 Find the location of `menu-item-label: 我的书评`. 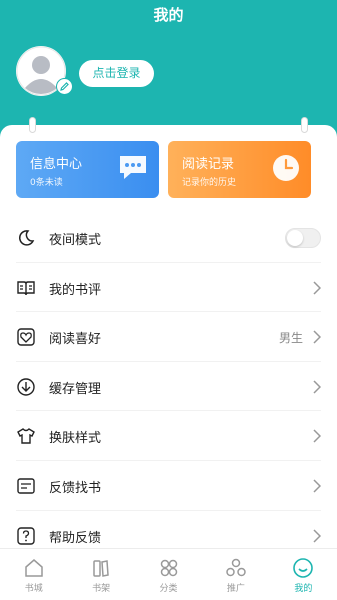

menu-item-label: 我的书评 is located at coordinates (75, 290).